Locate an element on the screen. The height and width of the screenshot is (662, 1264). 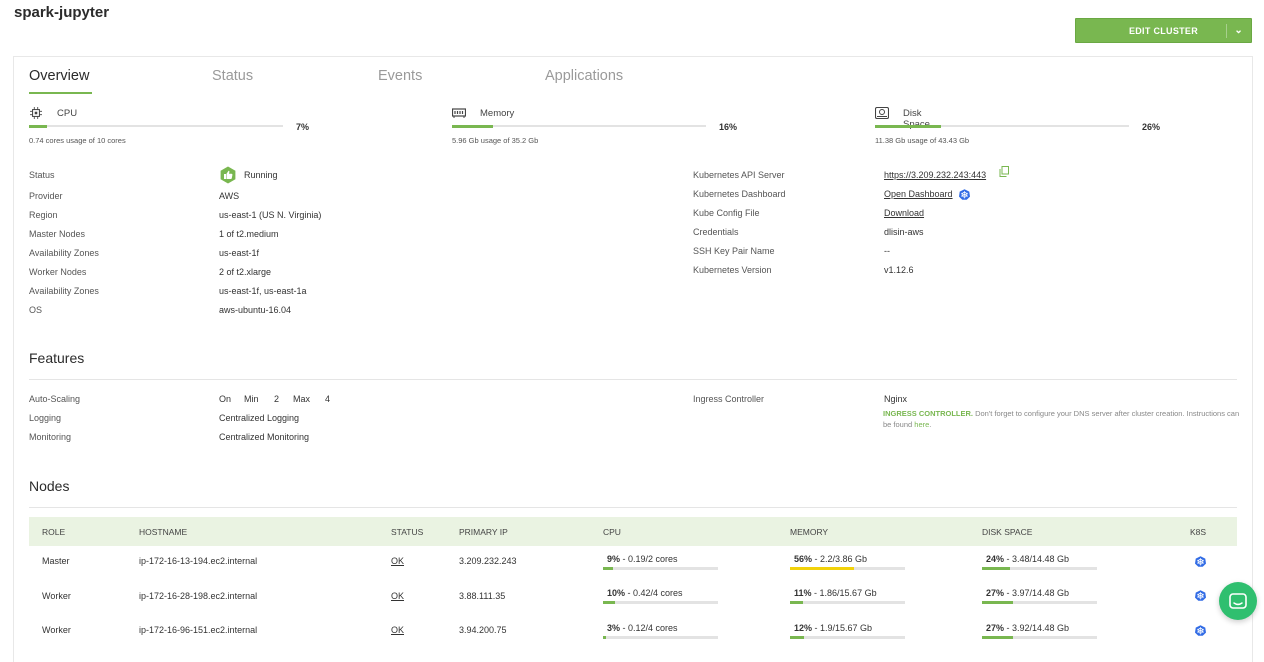
tab-overview: Overview is located at coordinates (59, 76).